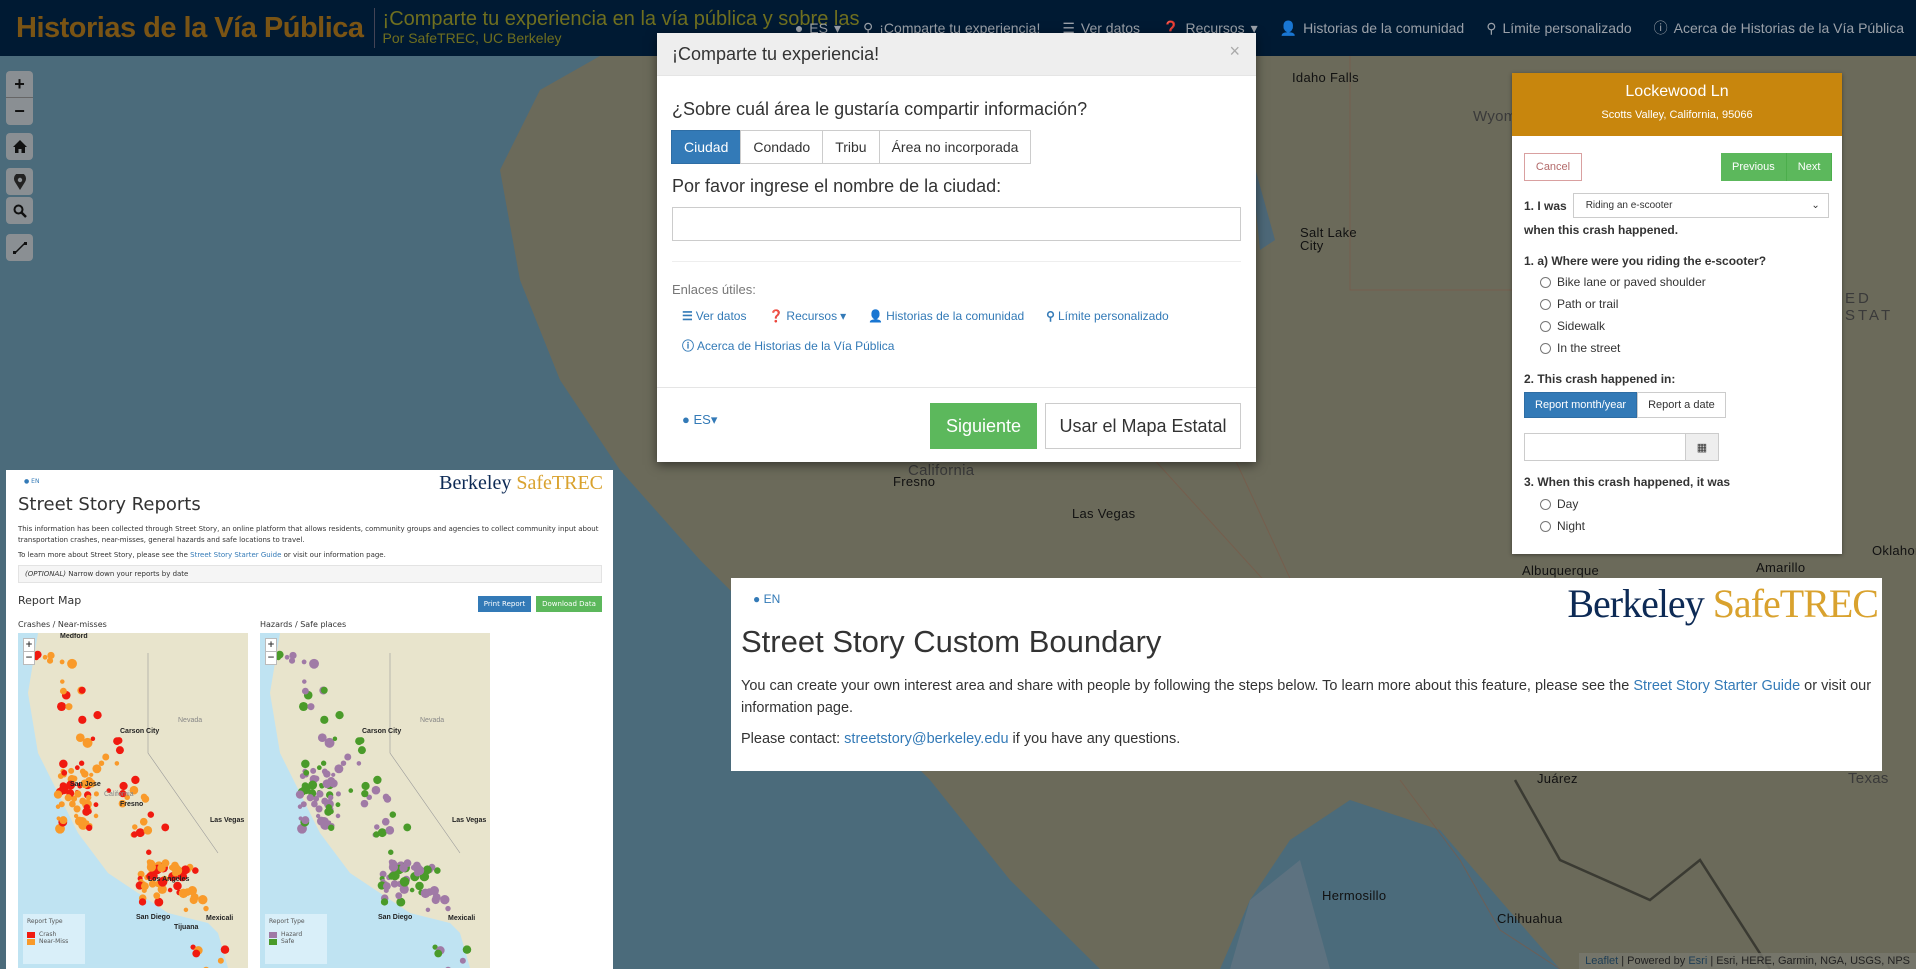 The width and height of the screenshot is (1916, 969). I want to click on link-community-stories: 👤 Historias de la comunidad, so click(946, 316).